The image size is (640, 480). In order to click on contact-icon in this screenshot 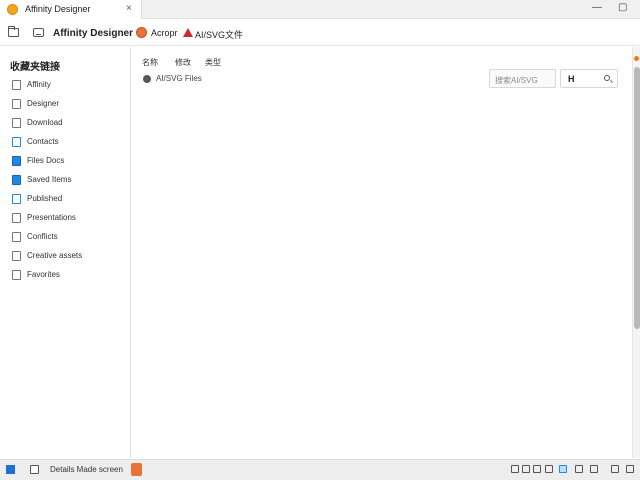, I will do `click(16, 142)`.